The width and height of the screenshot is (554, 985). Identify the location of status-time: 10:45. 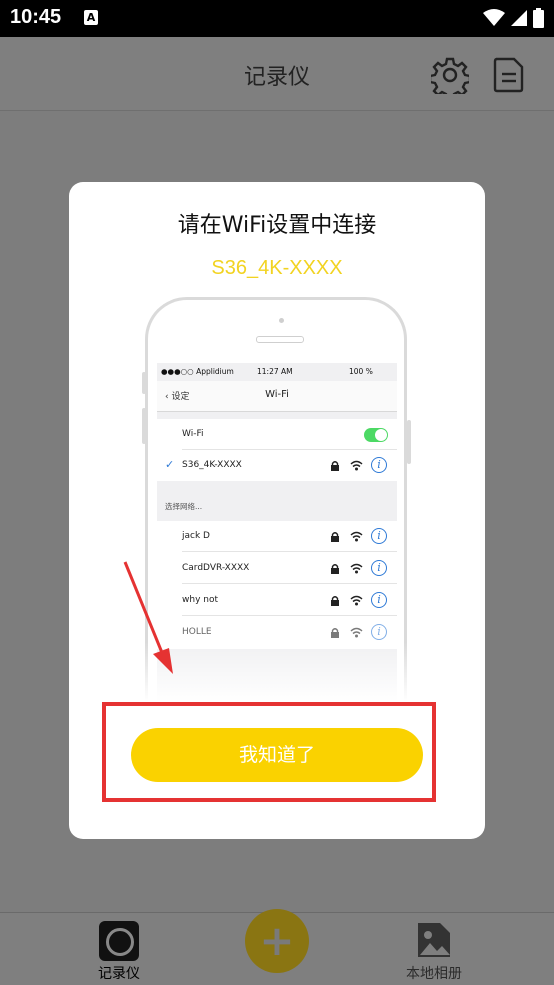
(36, 17).